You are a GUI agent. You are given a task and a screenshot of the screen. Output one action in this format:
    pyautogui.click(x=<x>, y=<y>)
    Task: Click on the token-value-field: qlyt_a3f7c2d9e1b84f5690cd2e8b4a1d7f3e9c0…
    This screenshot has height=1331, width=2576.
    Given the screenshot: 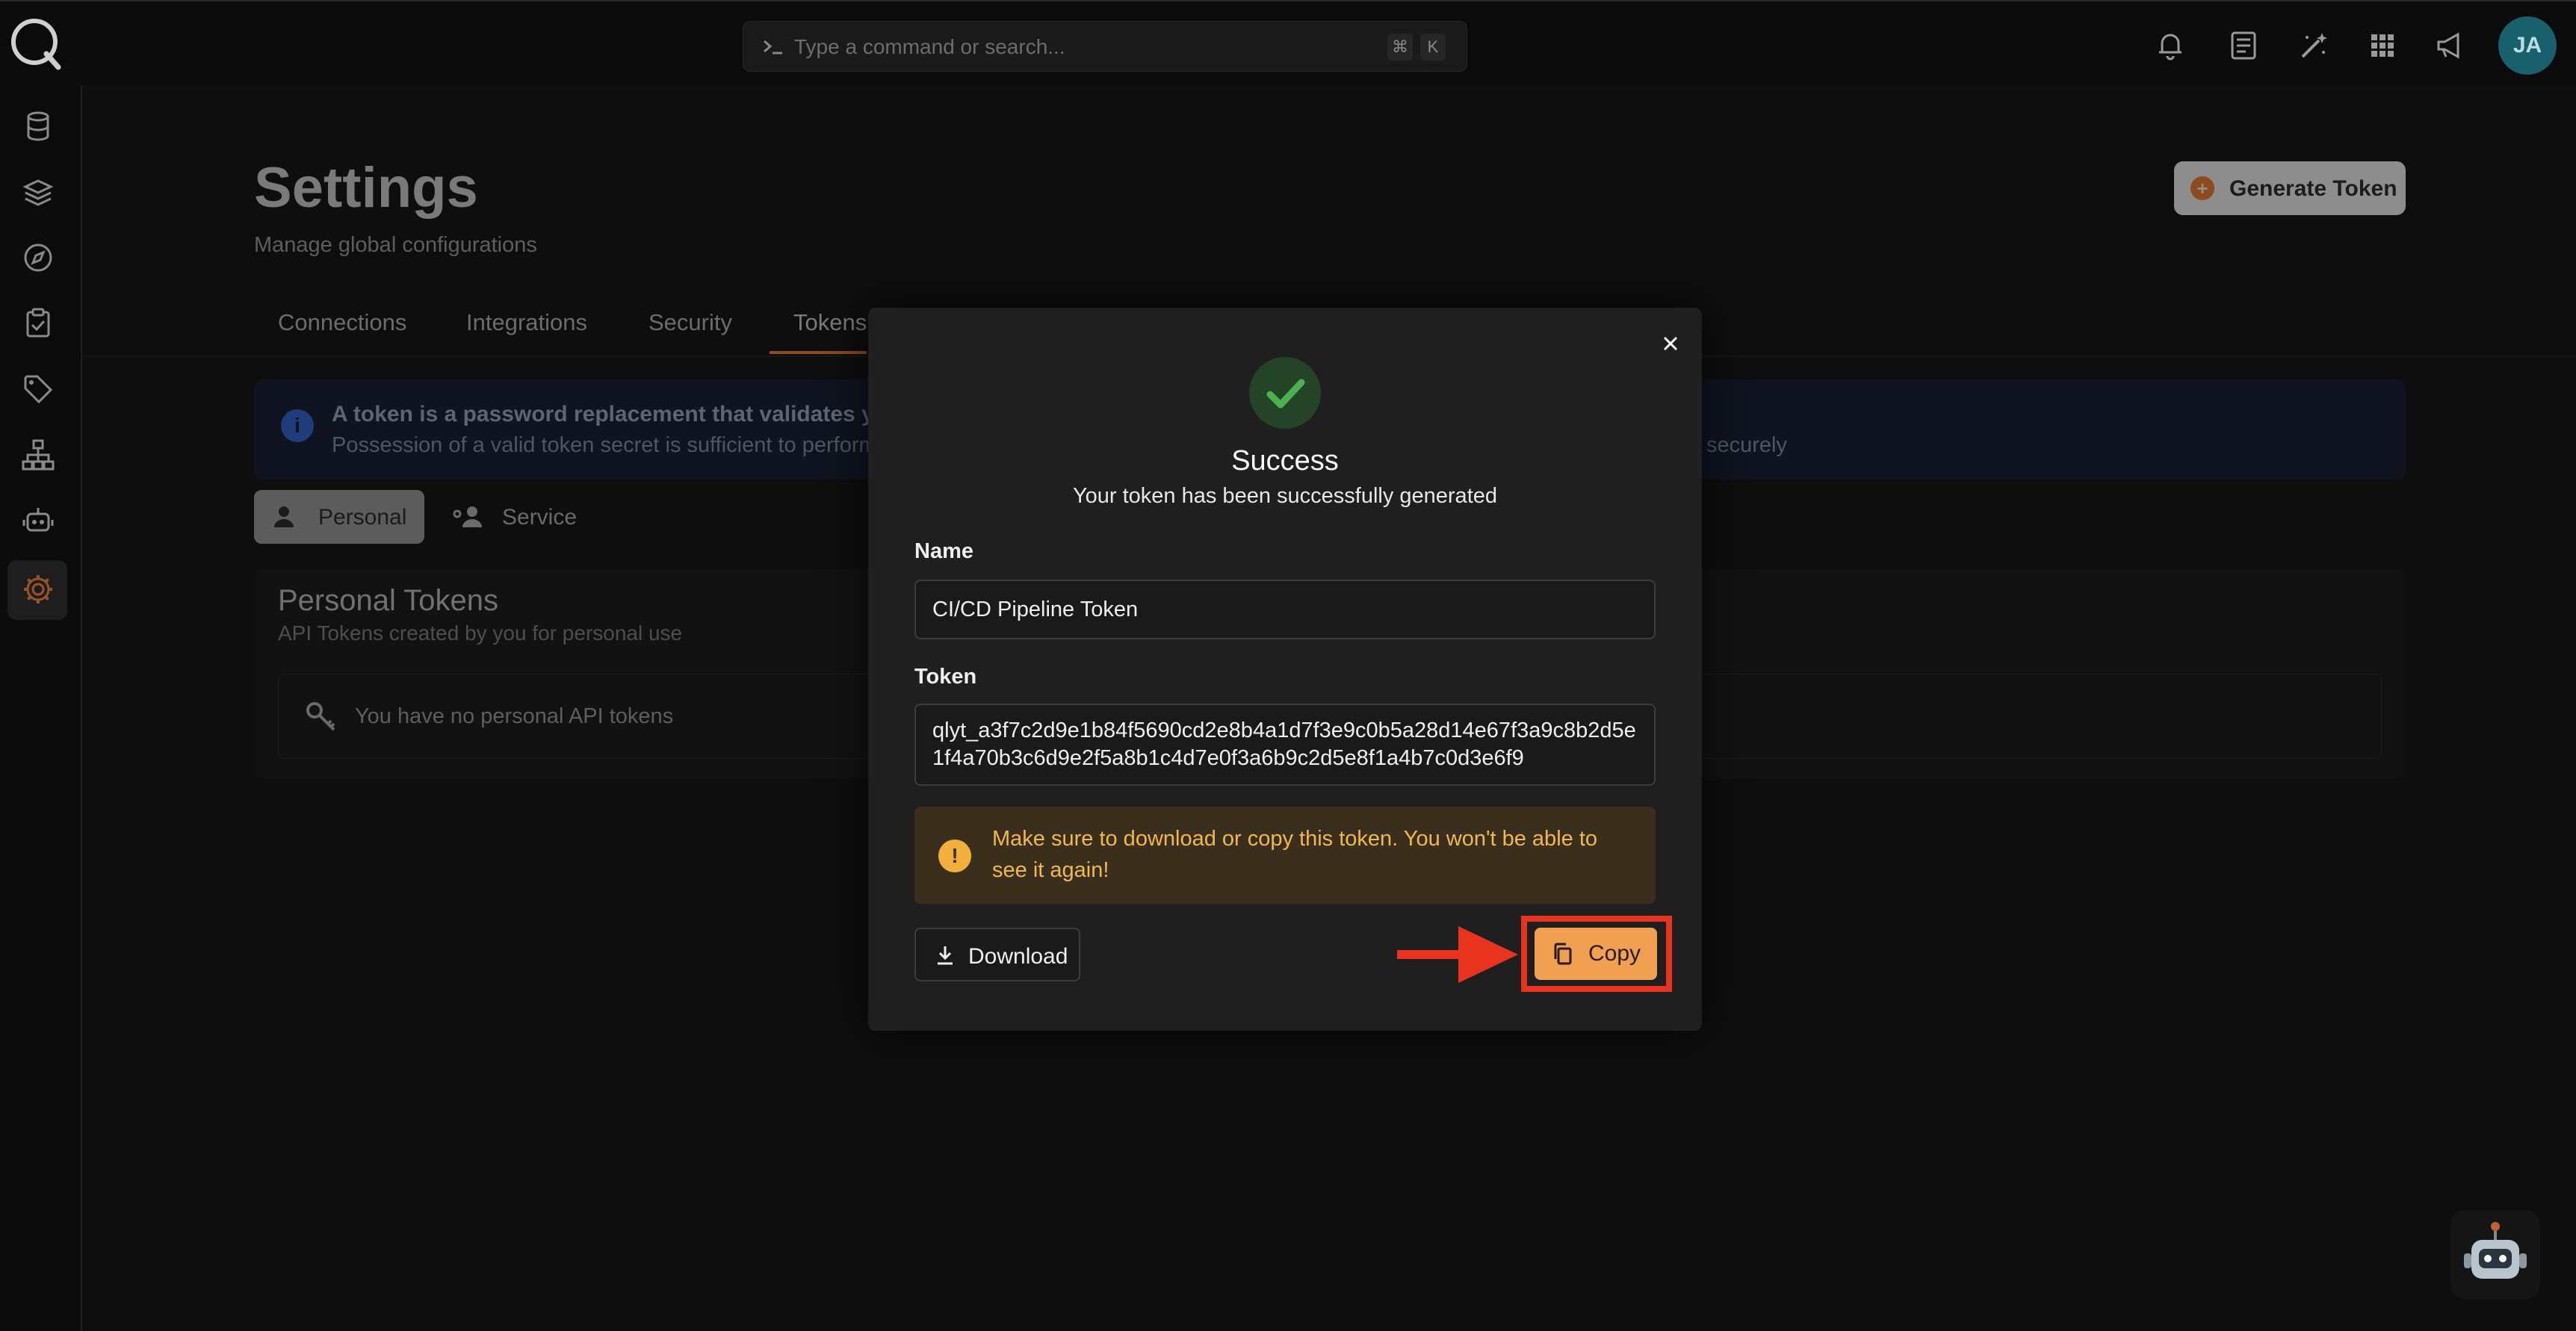 What is the action you would take?
    pyautogui.click(x=1285, y=745)
    